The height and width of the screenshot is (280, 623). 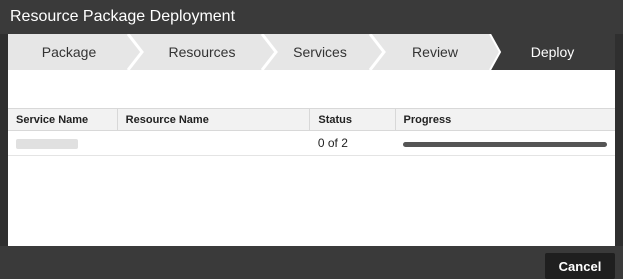 I want to click on step-deploy: Deploy, so click(x=552, y=52).